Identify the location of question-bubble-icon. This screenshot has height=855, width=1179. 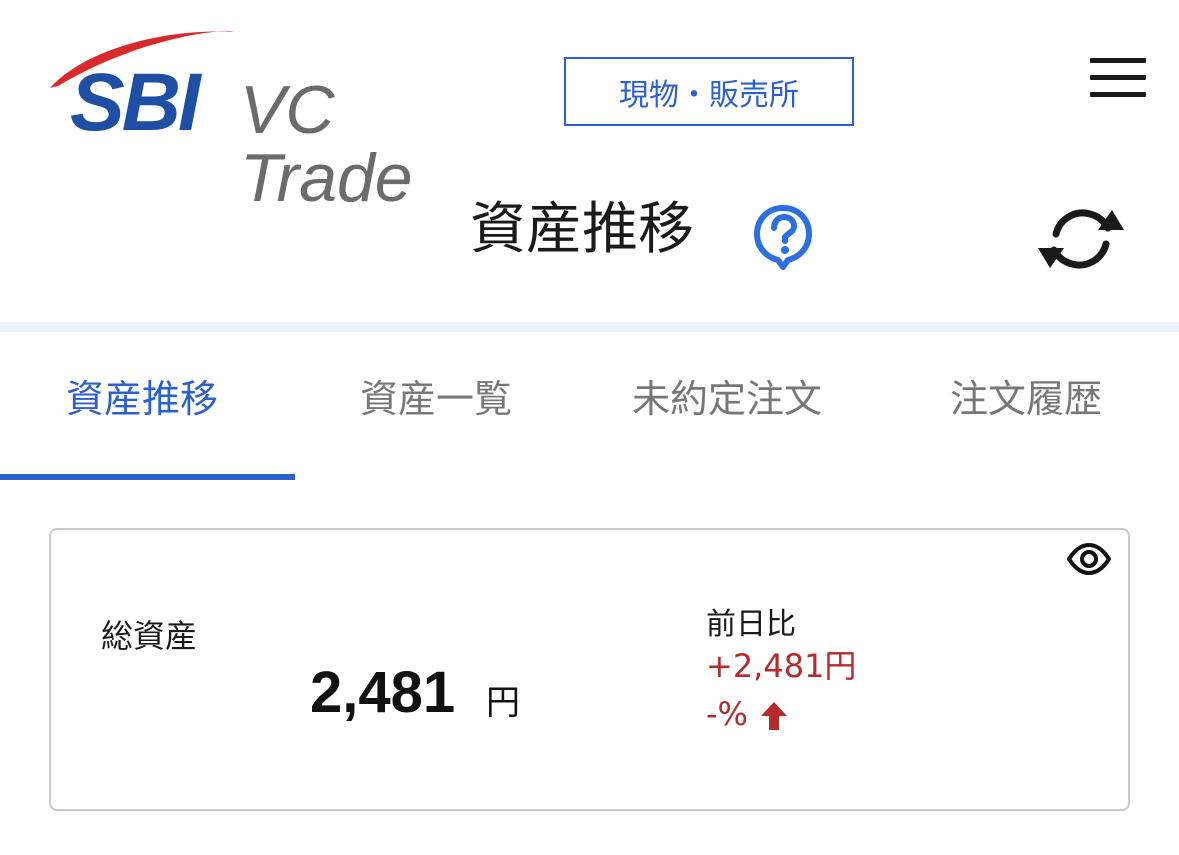
(783, 237).